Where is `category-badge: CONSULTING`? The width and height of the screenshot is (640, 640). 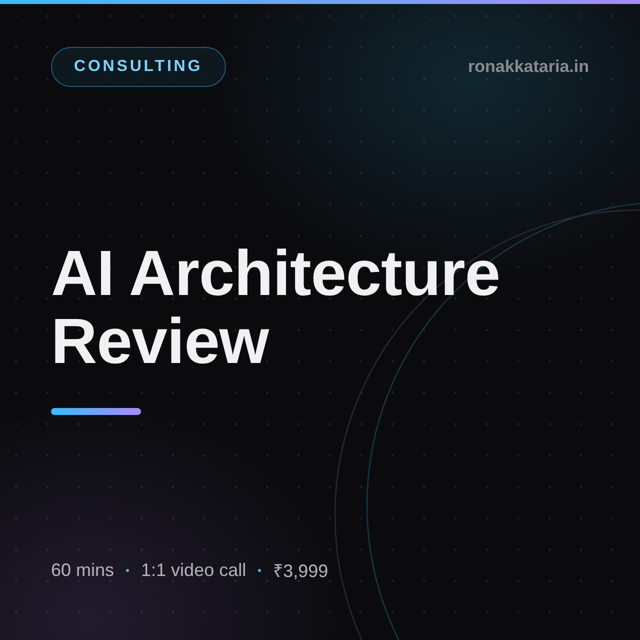
category-badge: CONSULTING is located at coordinates (138, 67).